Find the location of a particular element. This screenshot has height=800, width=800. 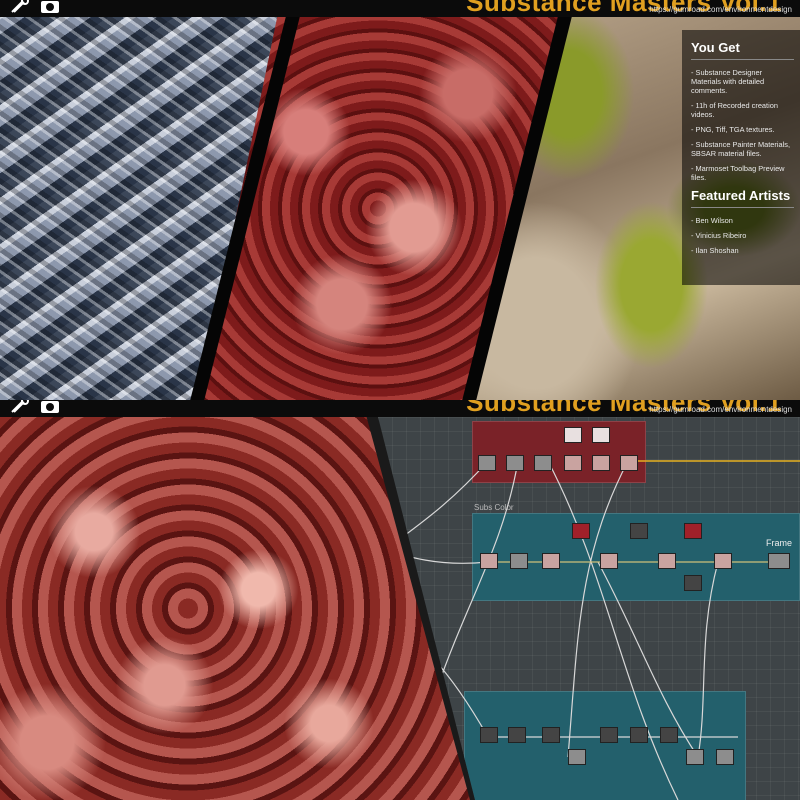

you-get-heading: You Get is located at coordinates (715, 47).